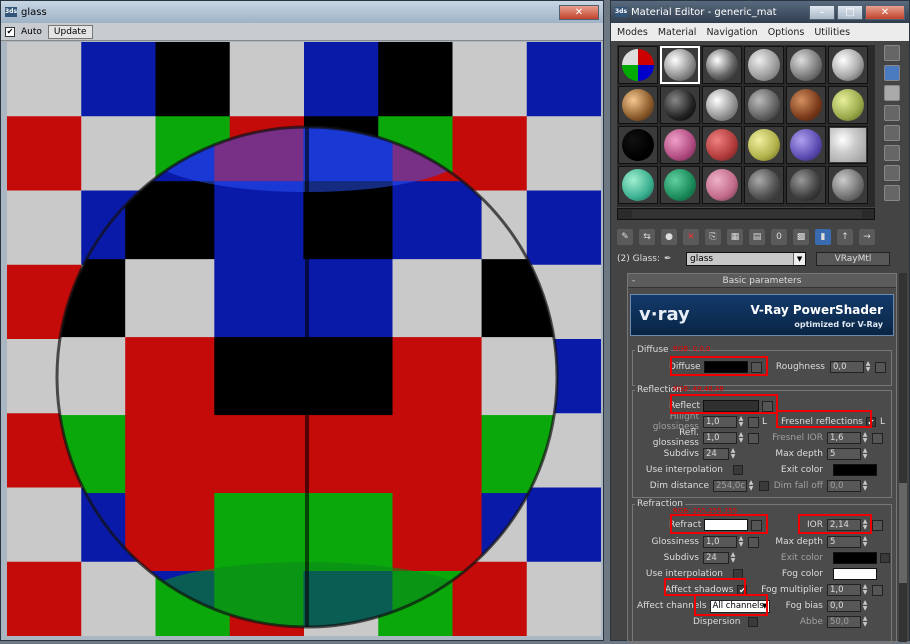 This screenshot has height=644, width=910. Describe the element at coordinates (844, 590) in the screenshot. I see `fog-multiplier-spinner: 1,0` at that location.